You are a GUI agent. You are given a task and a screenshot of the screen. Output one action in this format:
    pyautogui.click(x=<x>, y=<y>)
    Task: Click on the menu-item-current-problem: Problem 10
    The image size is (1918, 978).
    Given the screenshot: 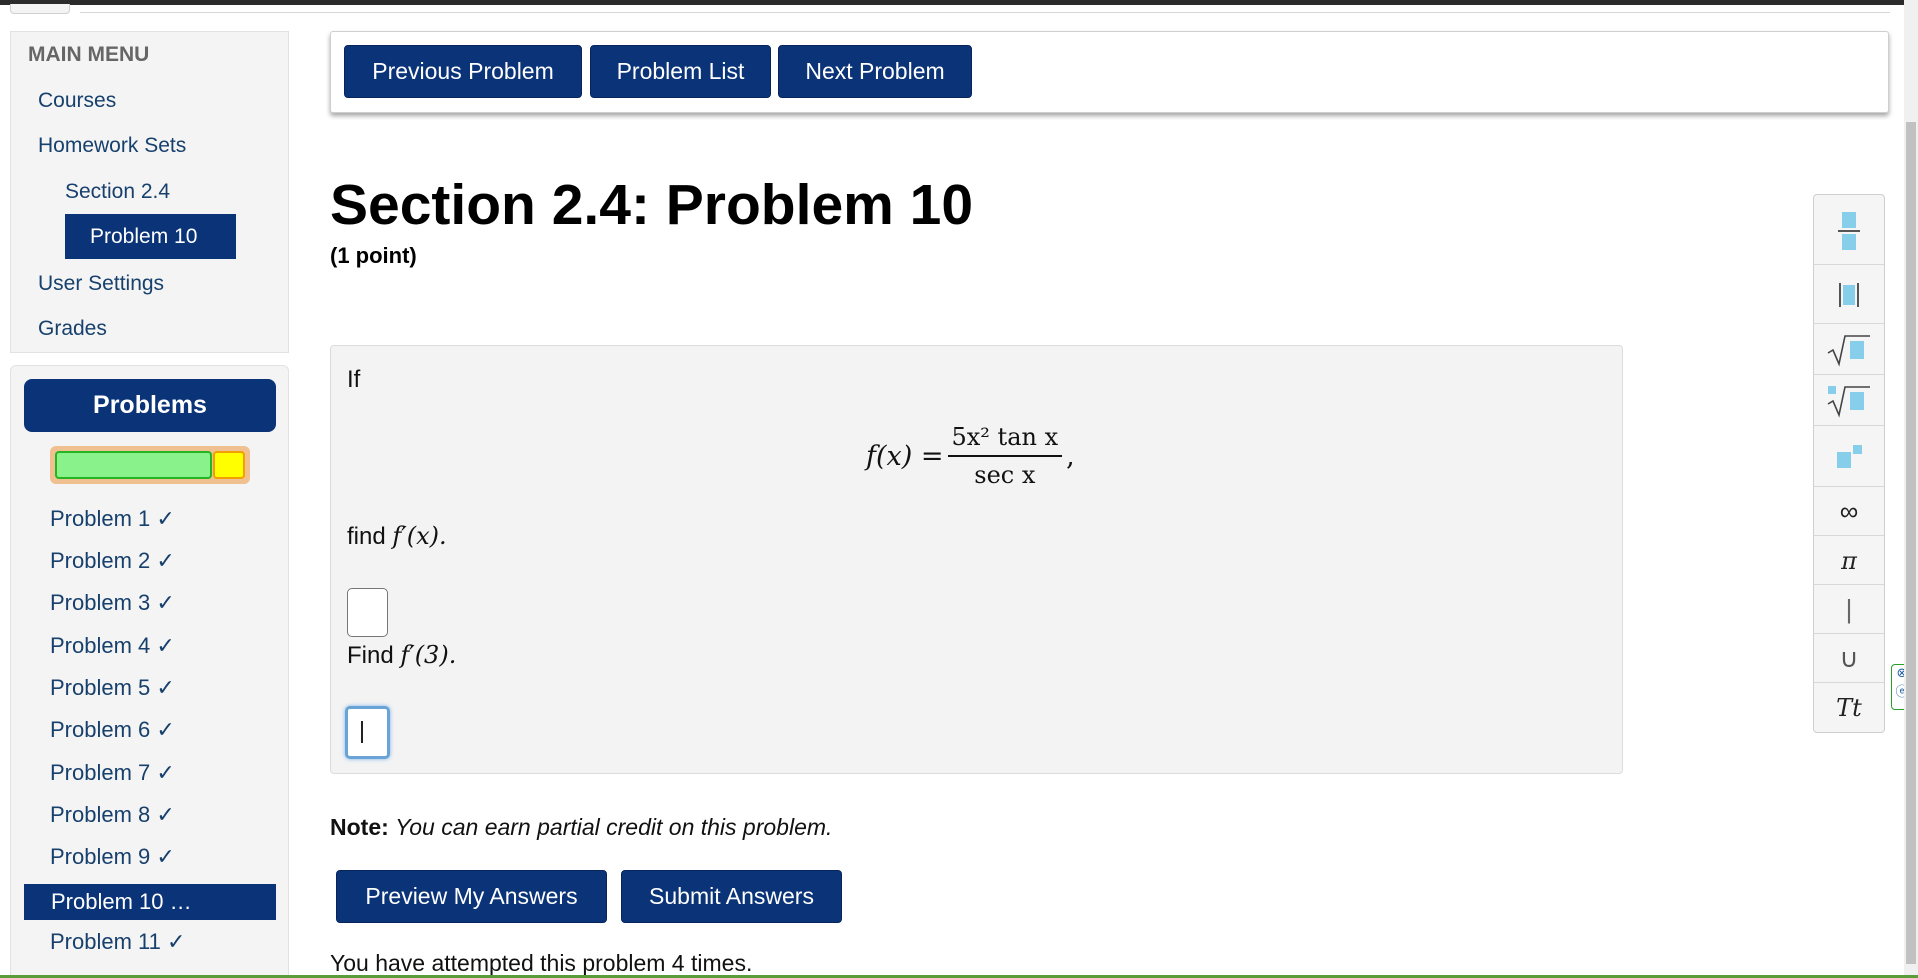 What is the action you would take?
    pyautogui.click(x=150, y=236)
    